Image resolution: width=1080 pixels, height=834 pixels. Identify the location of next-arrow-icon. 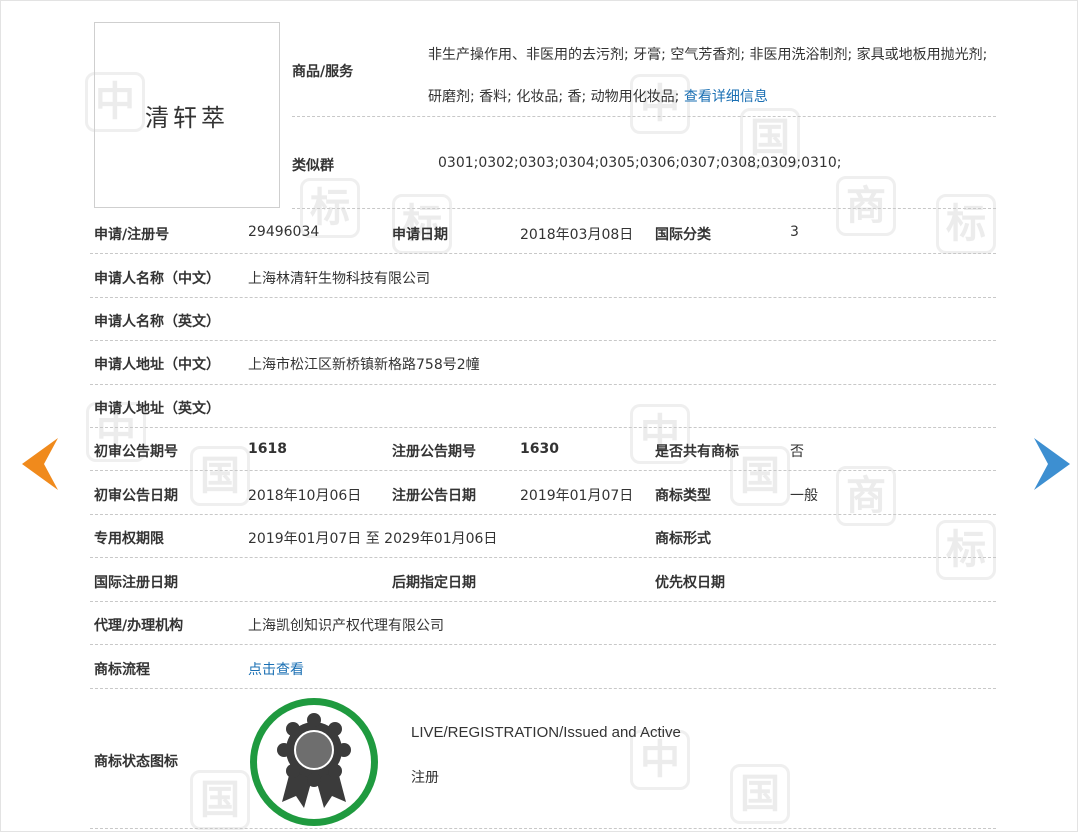
(1051, 464).